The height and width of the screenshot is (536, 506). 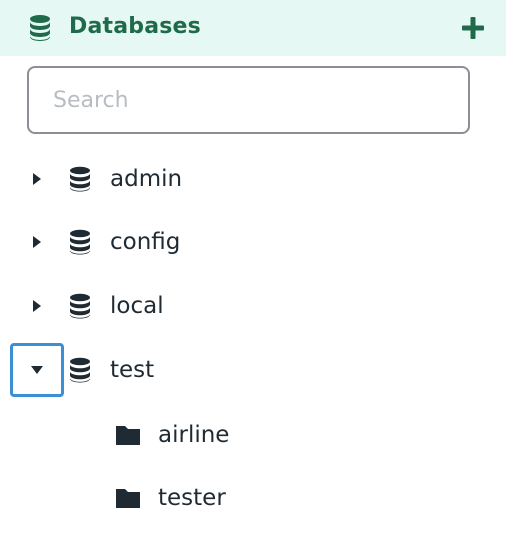 I want to click on tree-item-admin: admin, so click(x=253, y=180).